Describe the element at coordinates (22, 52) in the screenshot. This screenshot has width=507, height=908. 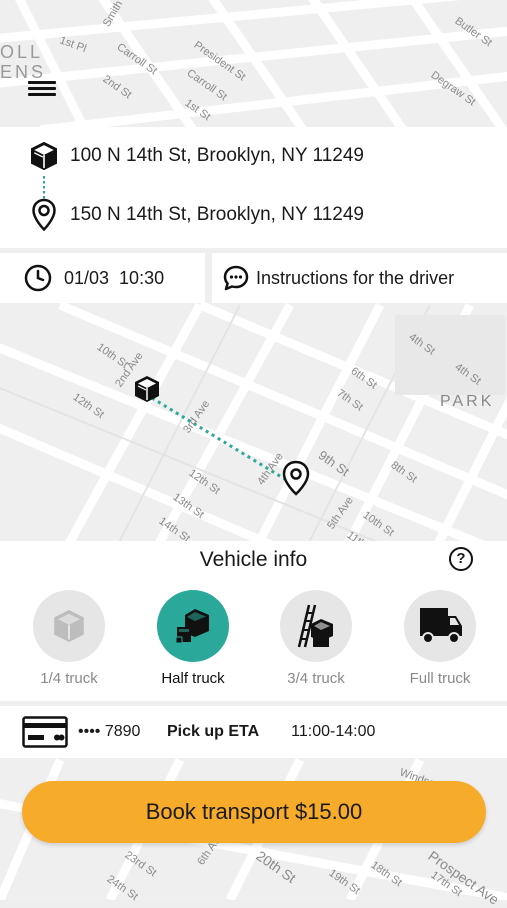
I see `map-label: OLL` at that location.